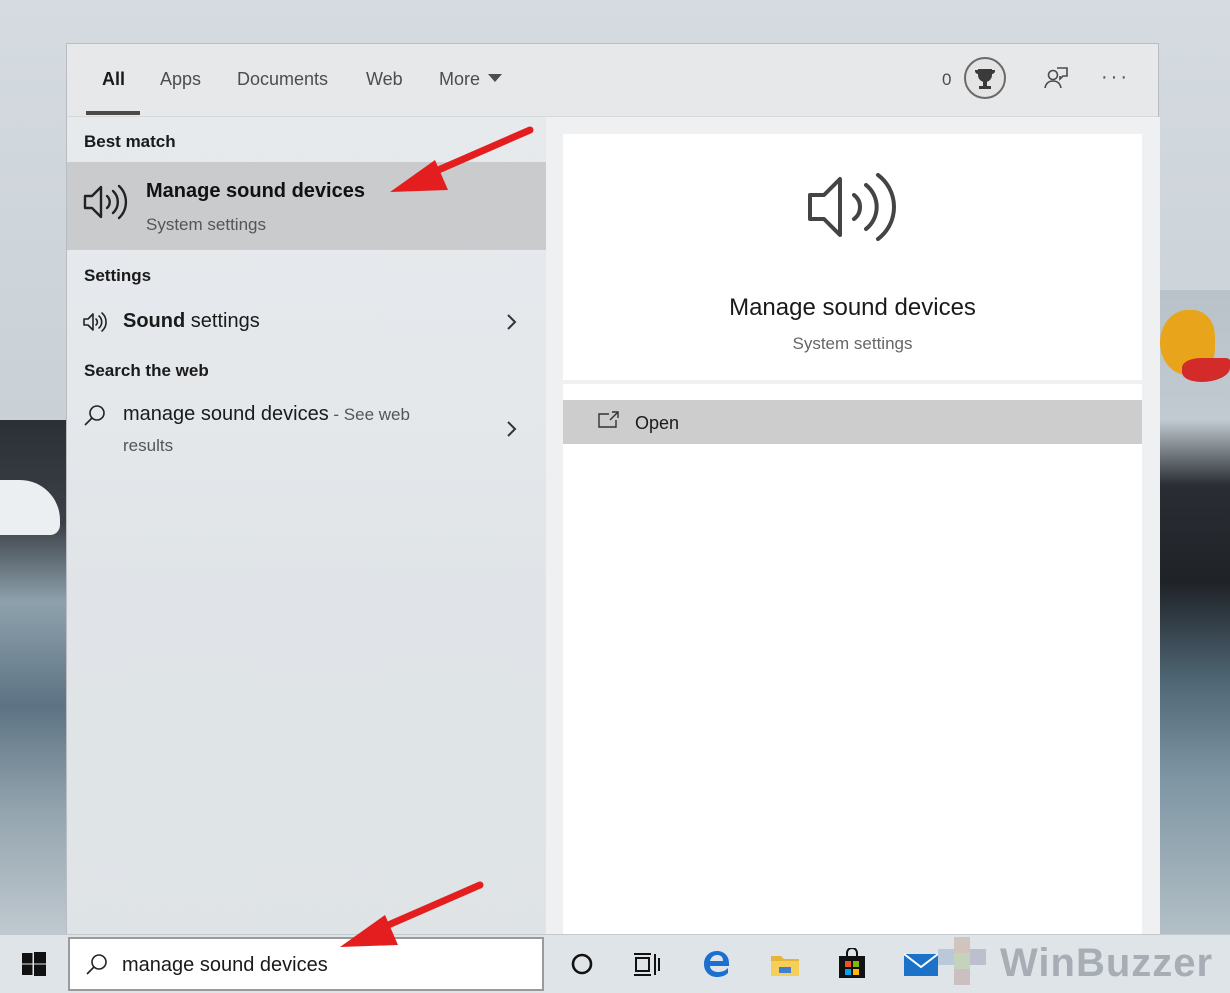 This screenshot has height=993, width=1230. Describe the element at coordinates (852, 257) in the screenshot. I see `preview-card: Manage sound devices System settings` at that location.